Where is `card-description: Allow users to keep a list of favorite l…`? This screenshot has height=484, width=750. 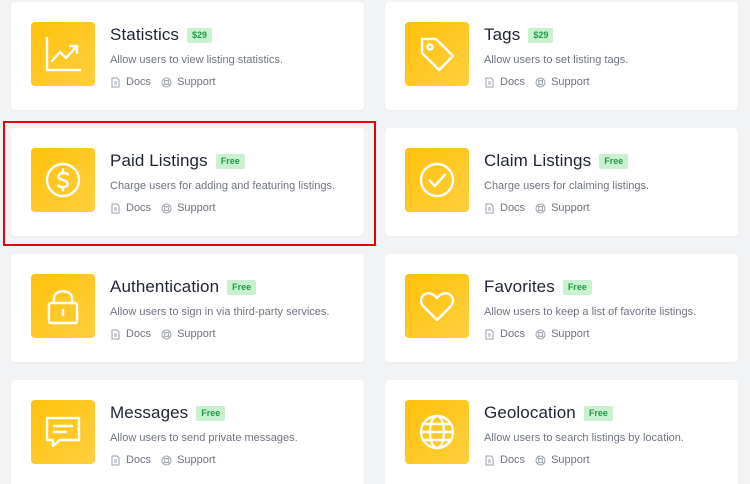
card-description: Allow users to keep a list of favorite l… is located at coordinates (590, 312).